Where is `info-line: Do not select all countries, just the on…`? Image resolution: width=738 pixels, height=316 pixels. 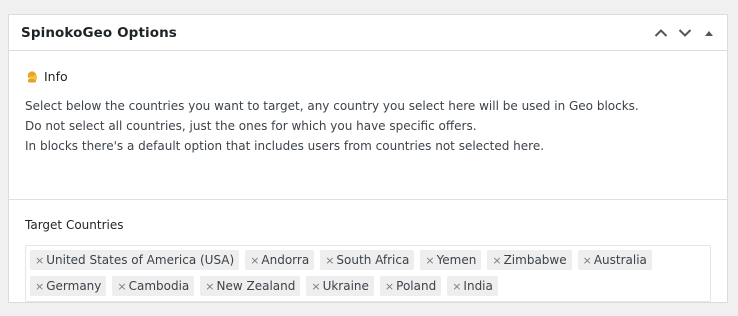
info-line: Do not select all countries, just the on… is located at coordinates (251, 126).